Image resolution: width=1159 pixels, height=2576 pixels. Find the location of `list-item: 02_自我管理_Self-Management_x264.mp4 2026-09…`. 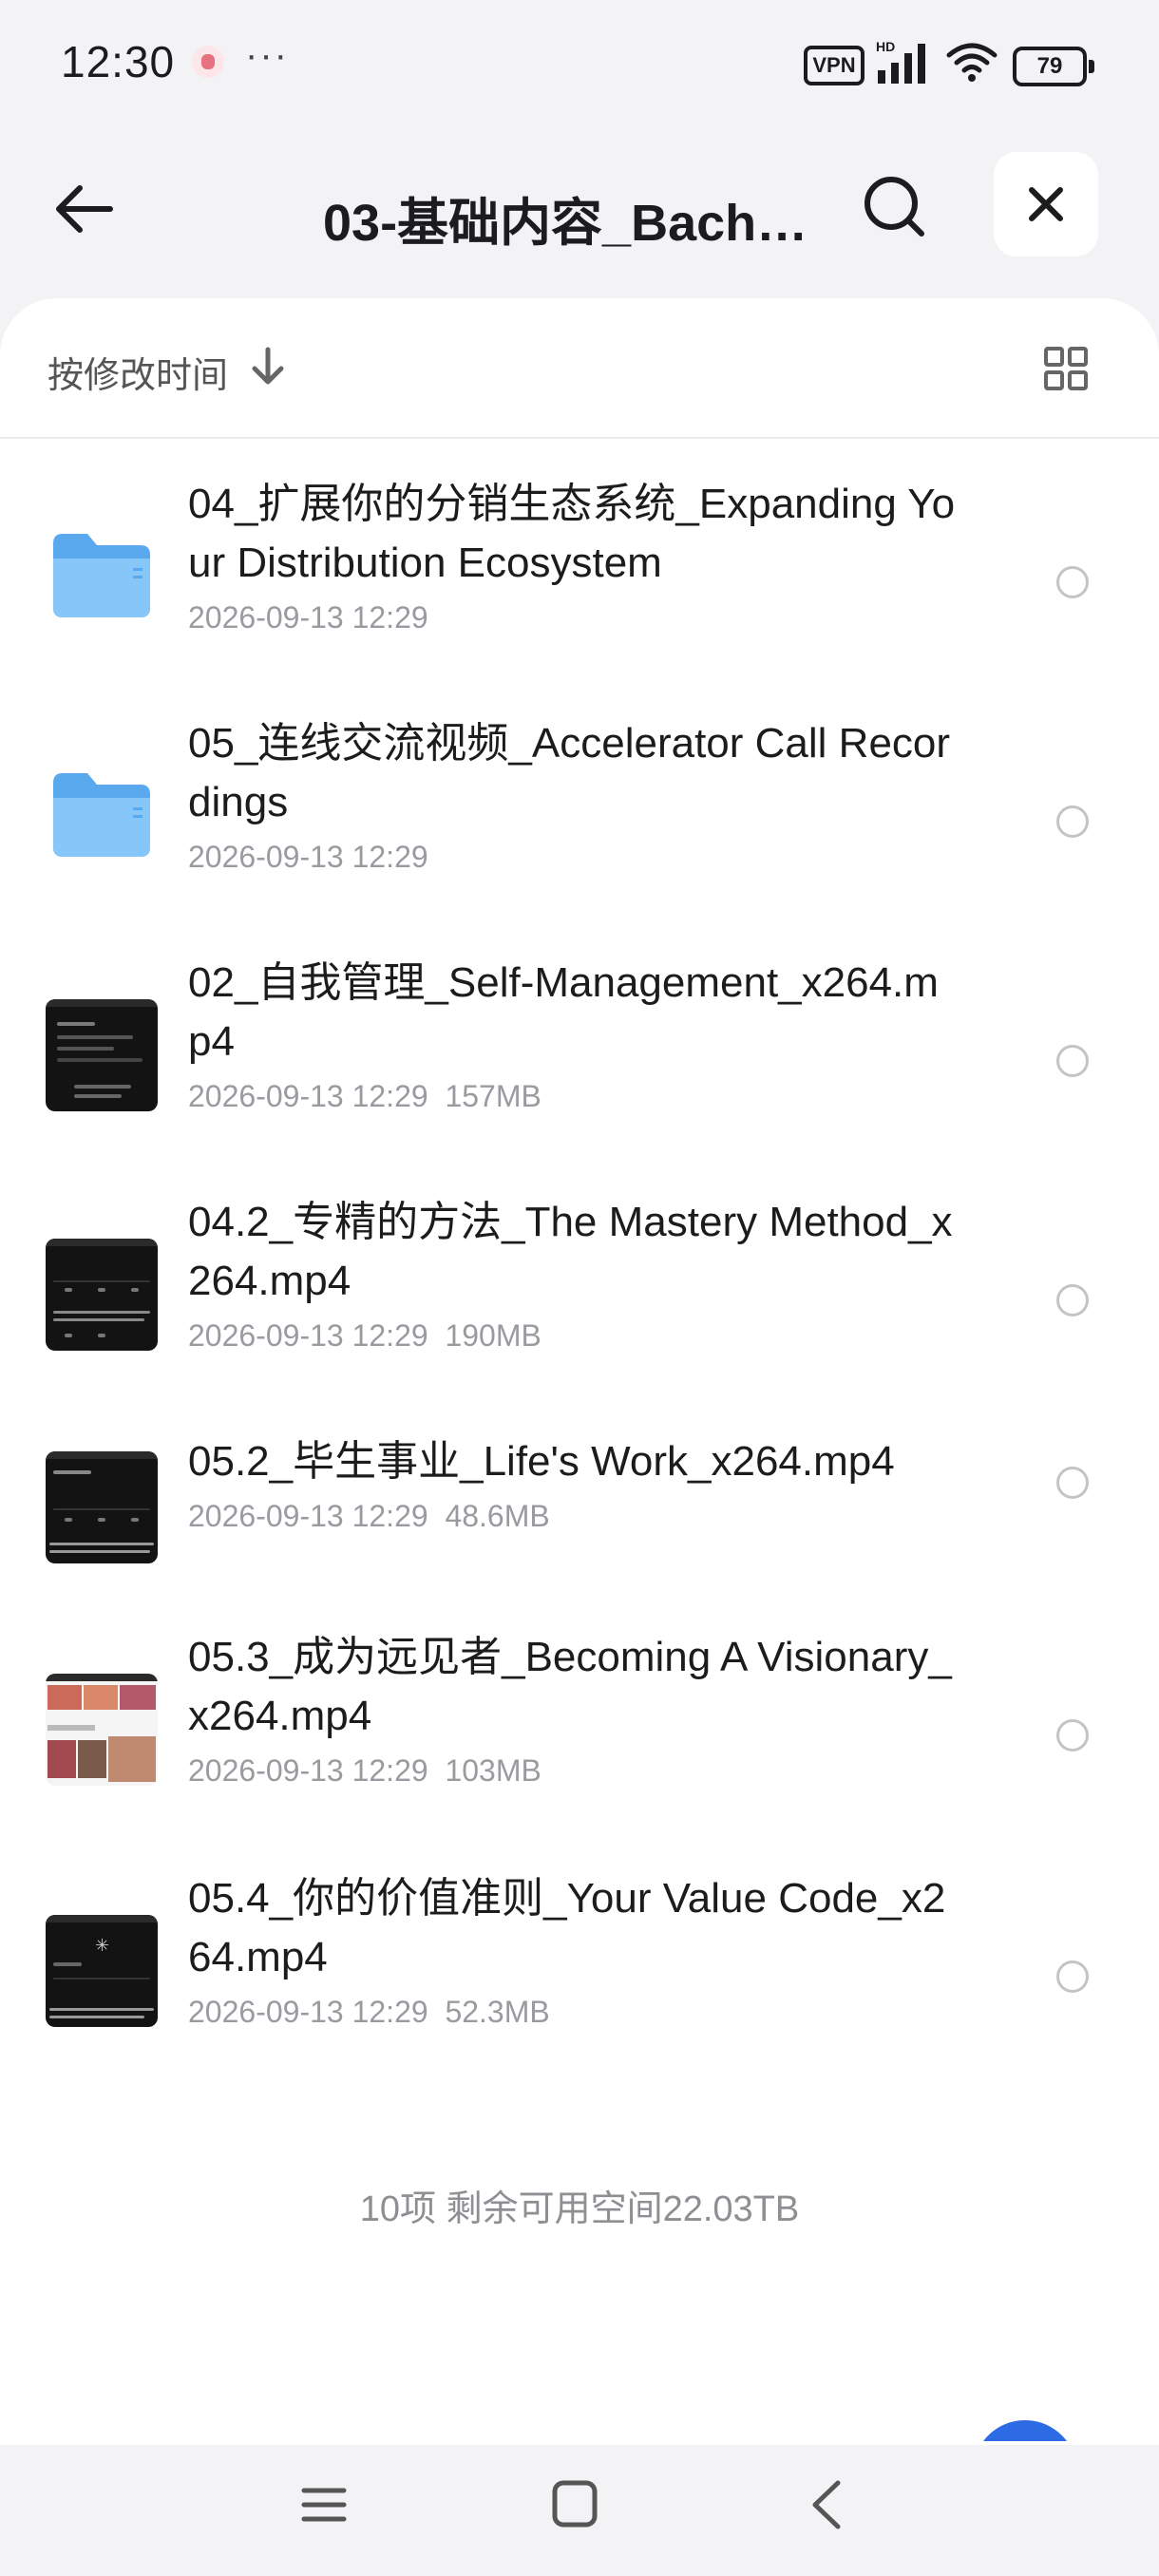

list-item: 02_自我管理_Self-Management_x264.mp4 2026-09… is located at coordinates (579, 1063).